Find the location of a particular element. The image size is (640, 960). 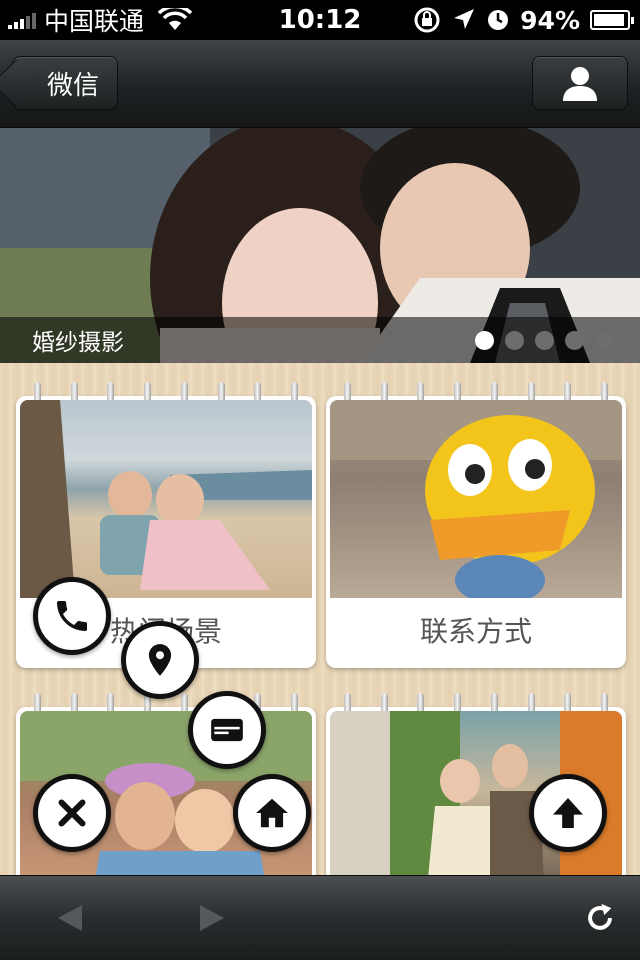

wifi-icon is located at coordinates (175, 19).